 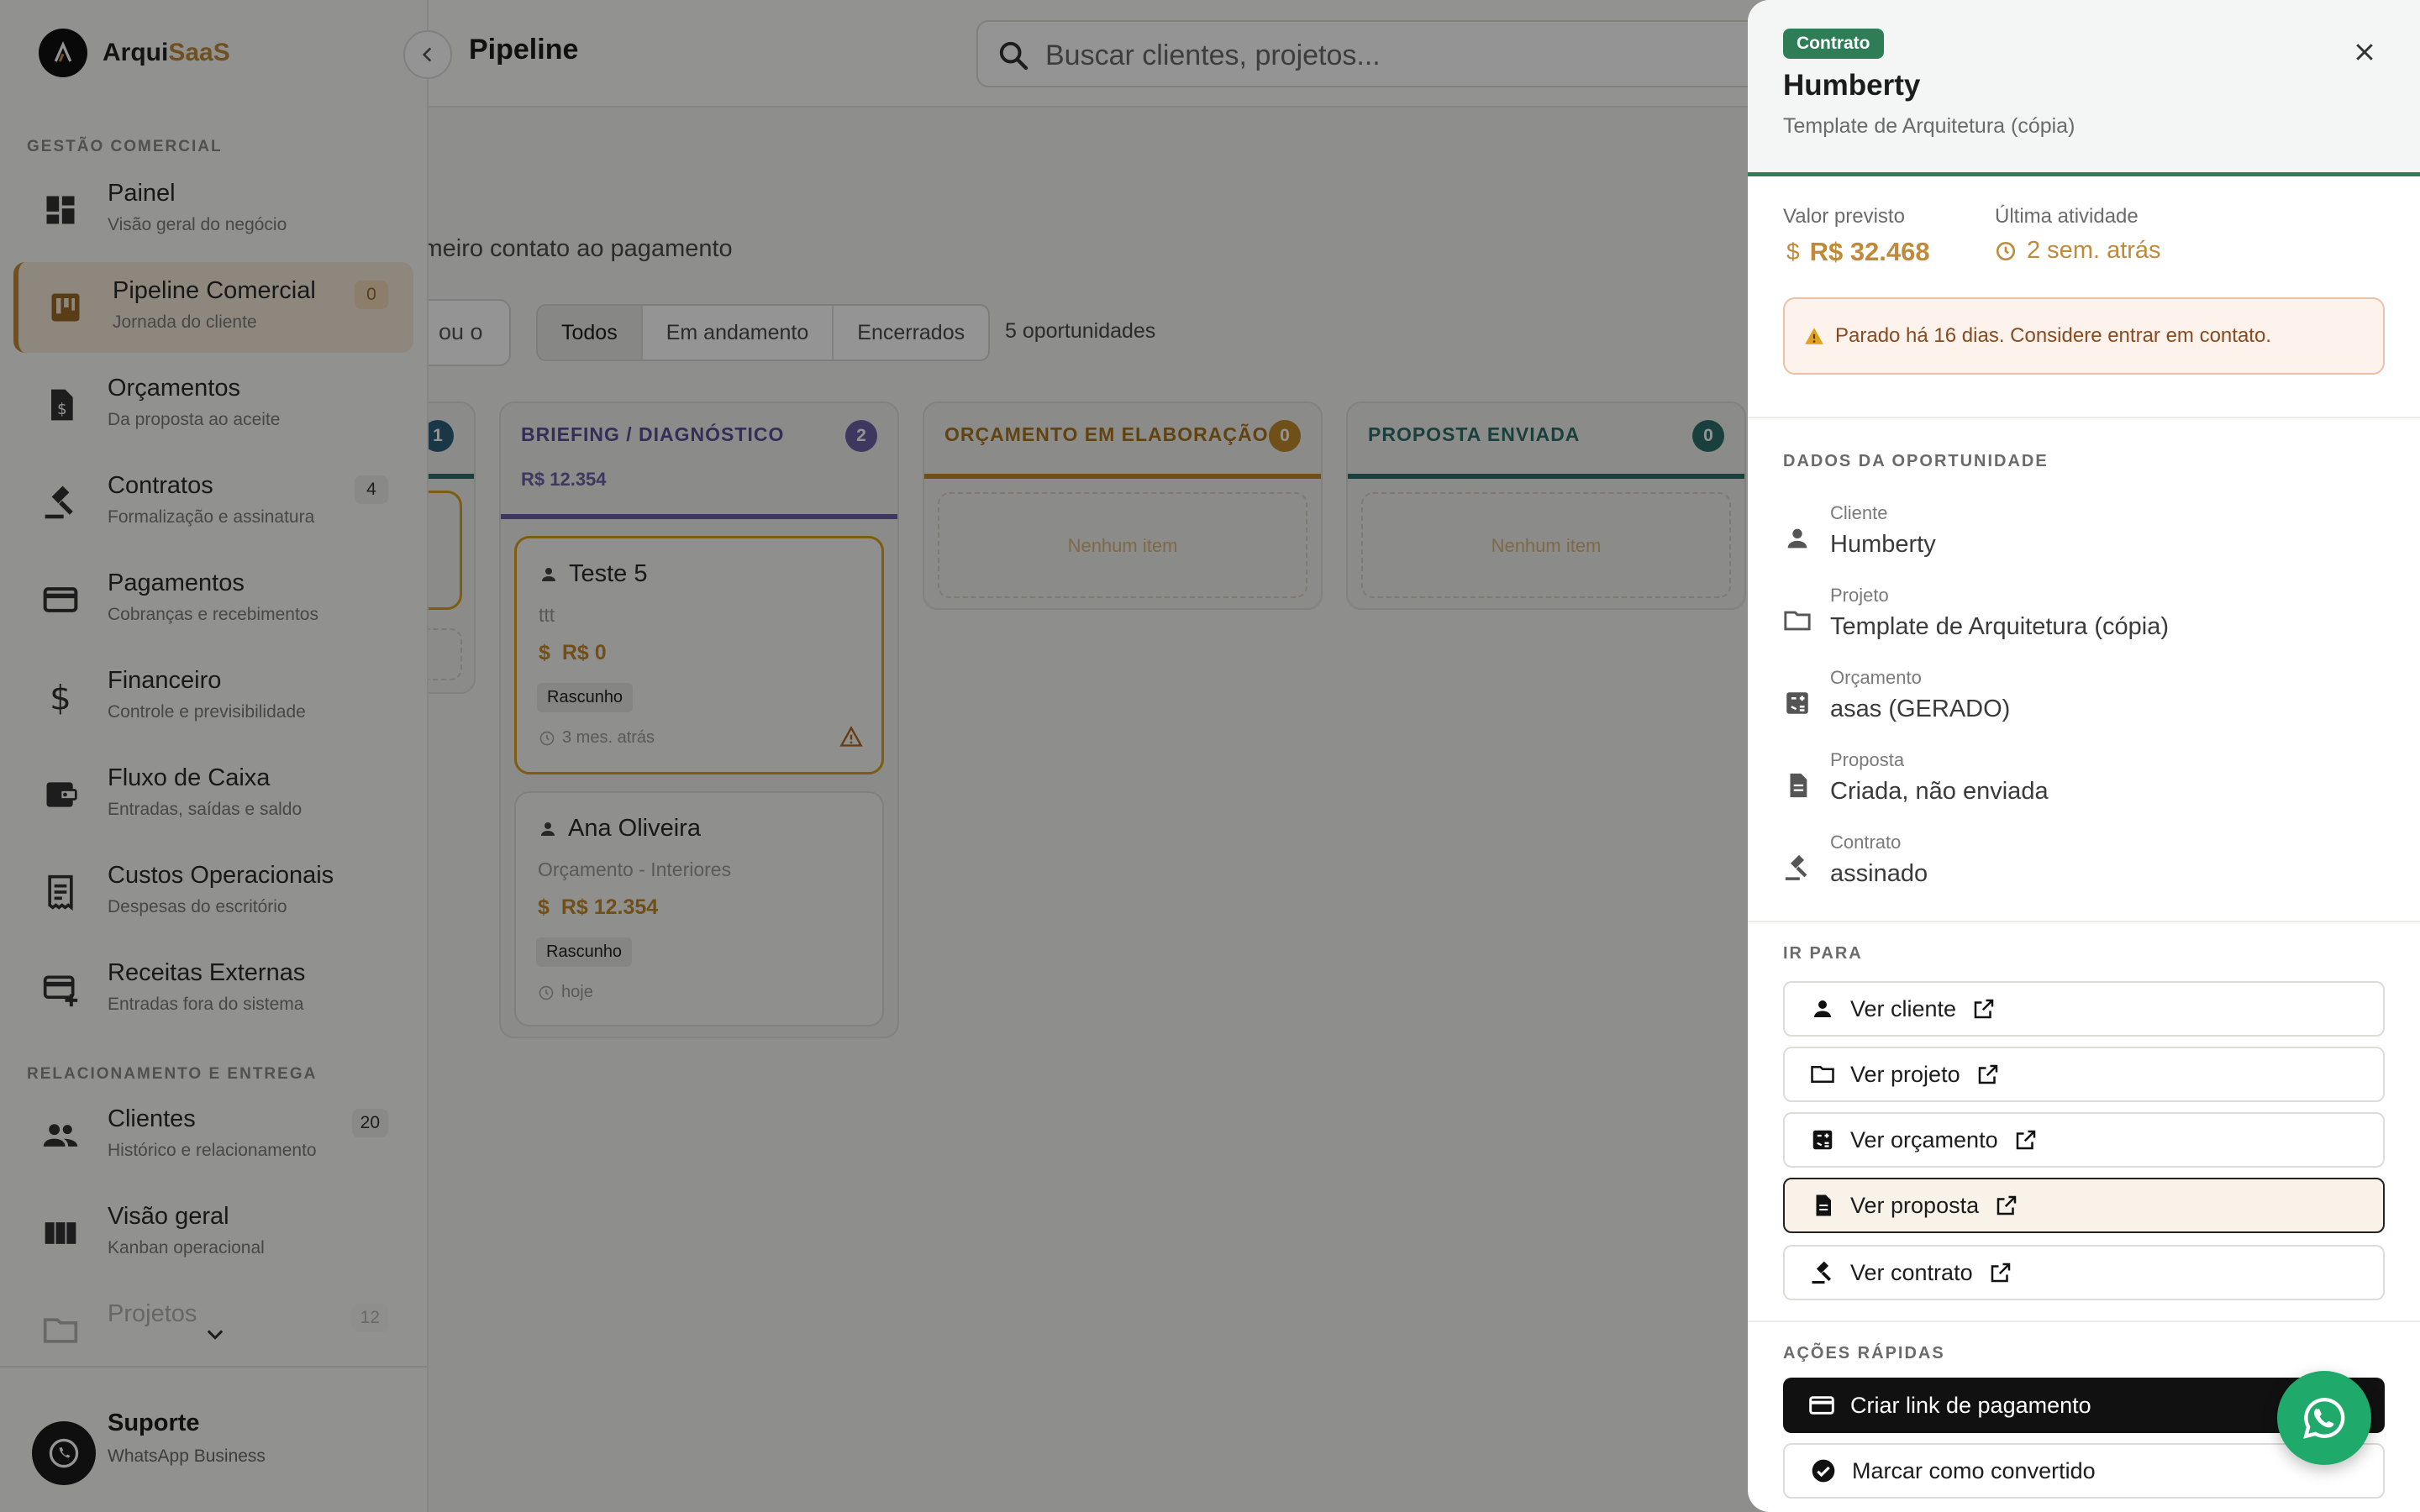 What do you see at coordinates (1867, 759) in the screenshot?
I see `field-label: Proposta` at bounding box center [1867, 759].